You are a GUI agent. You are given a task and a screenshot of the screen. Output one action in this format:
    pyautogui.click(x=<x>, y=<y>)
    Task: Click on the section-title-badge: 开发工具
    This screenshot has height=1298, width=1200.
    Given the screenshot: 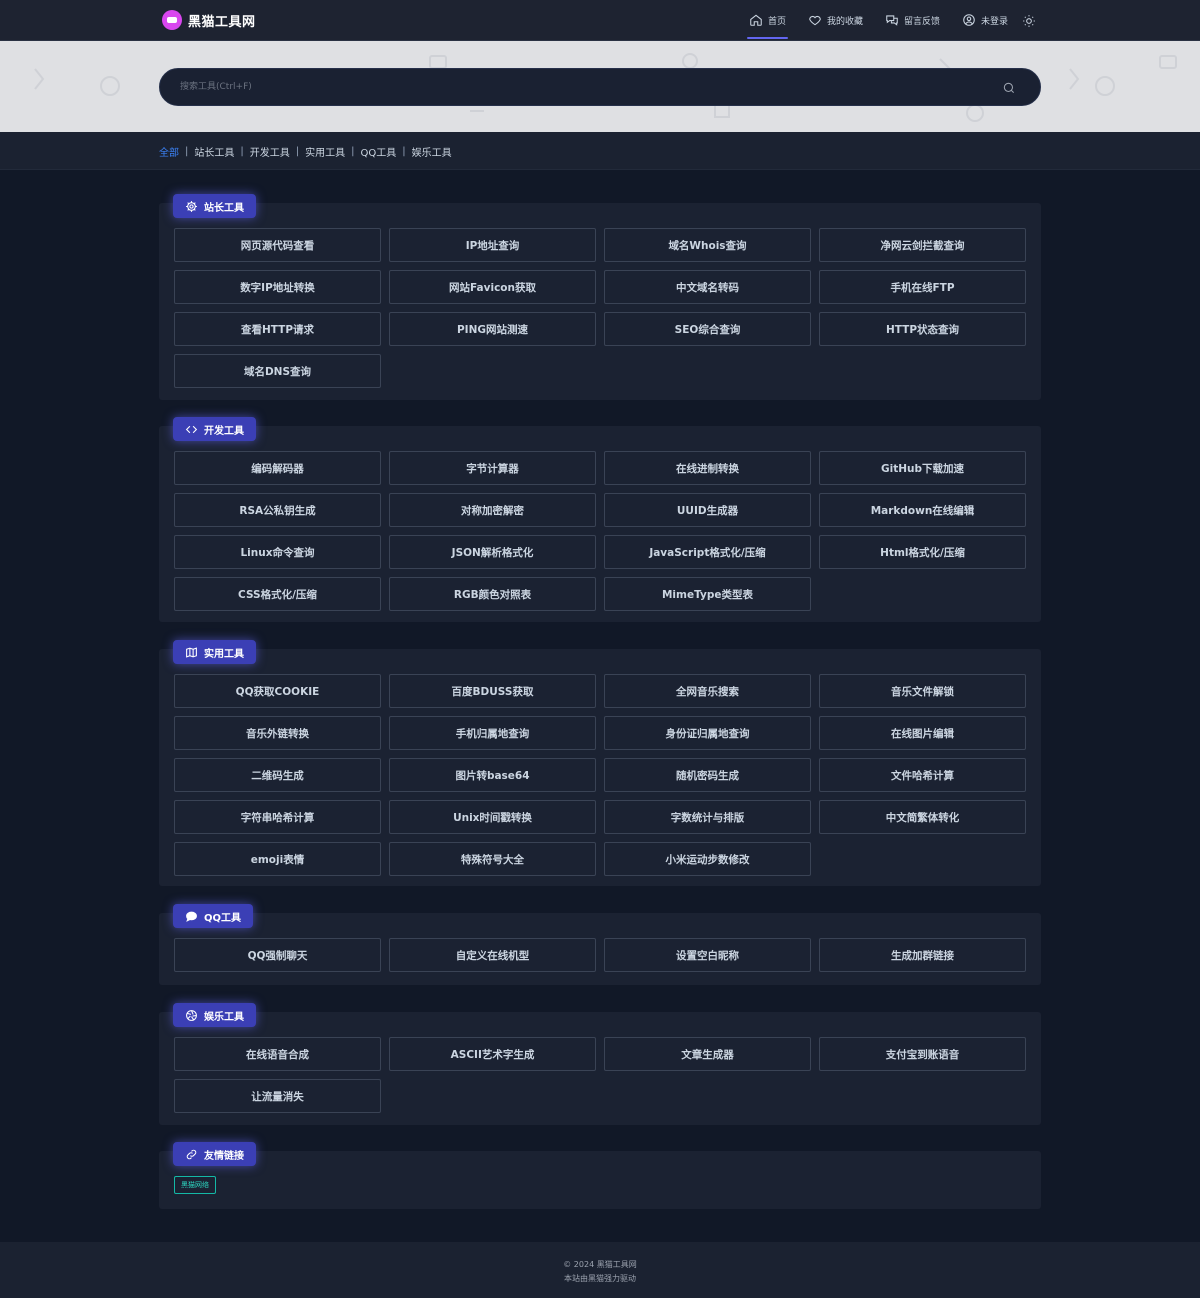 What is the action you would take?
    pyautogui.click(x=214, y=429)
    